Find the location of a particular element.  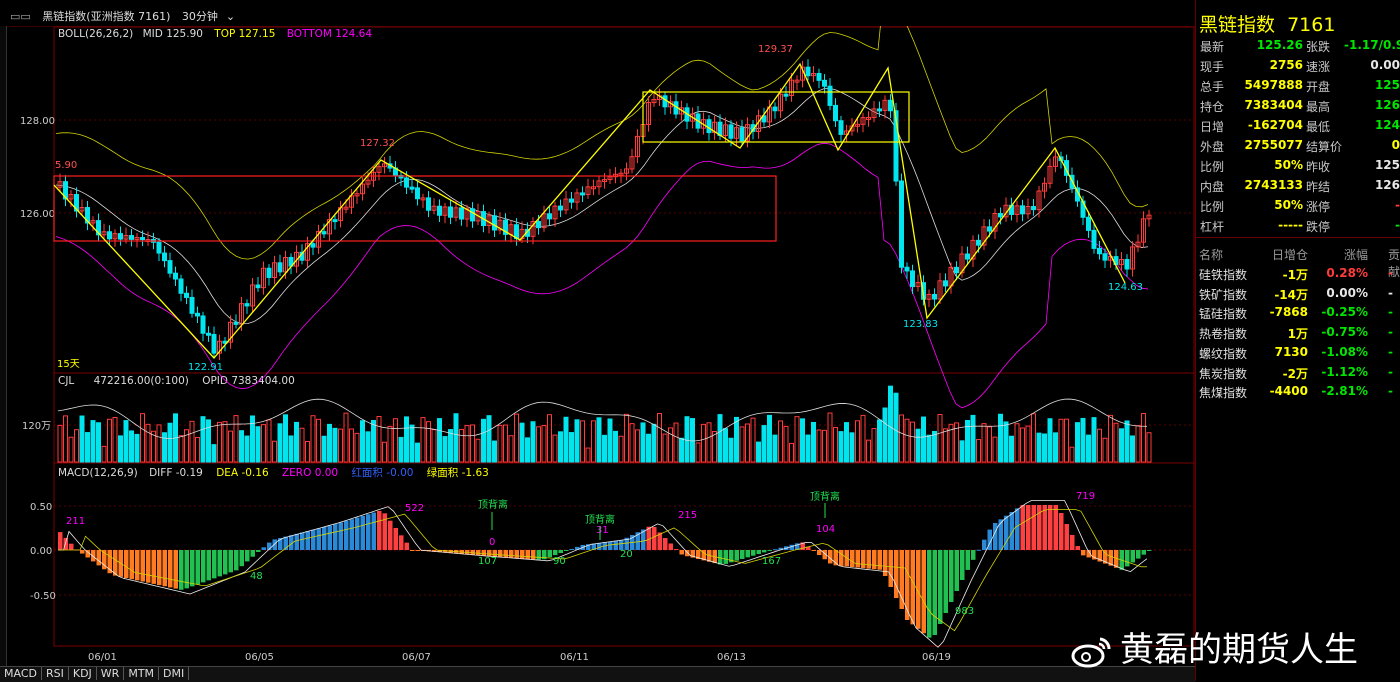

index-row: 硅铁指数 -1万 0.28% - is located at coordinates (1298, 275).